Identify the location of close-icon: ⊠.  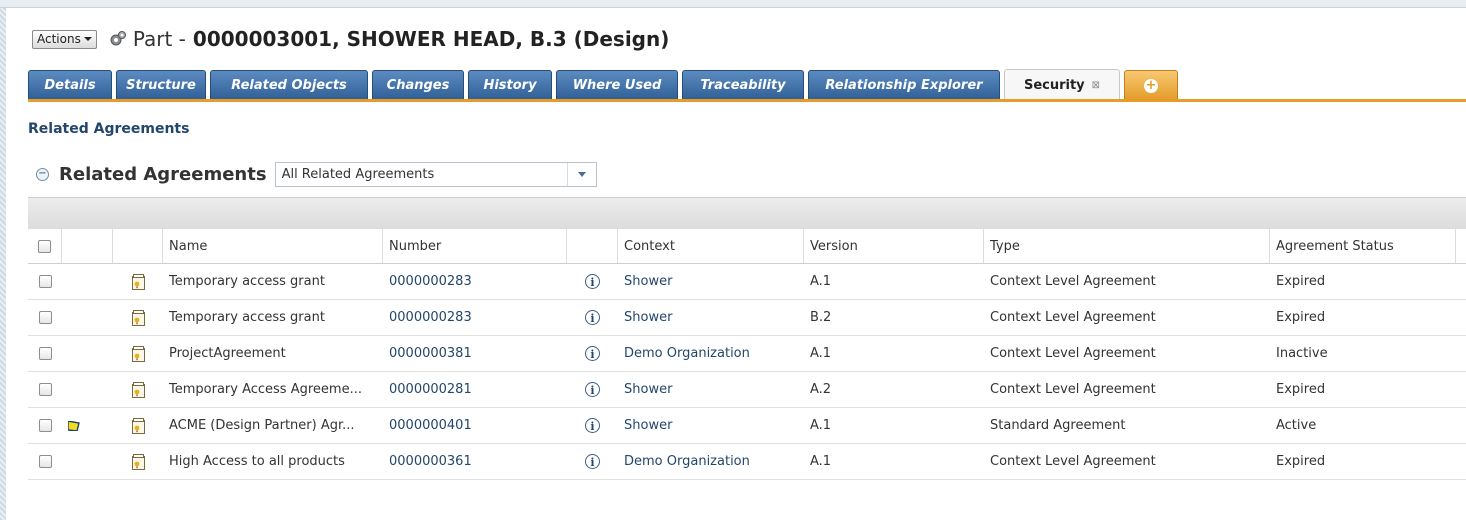
(1096, 85).